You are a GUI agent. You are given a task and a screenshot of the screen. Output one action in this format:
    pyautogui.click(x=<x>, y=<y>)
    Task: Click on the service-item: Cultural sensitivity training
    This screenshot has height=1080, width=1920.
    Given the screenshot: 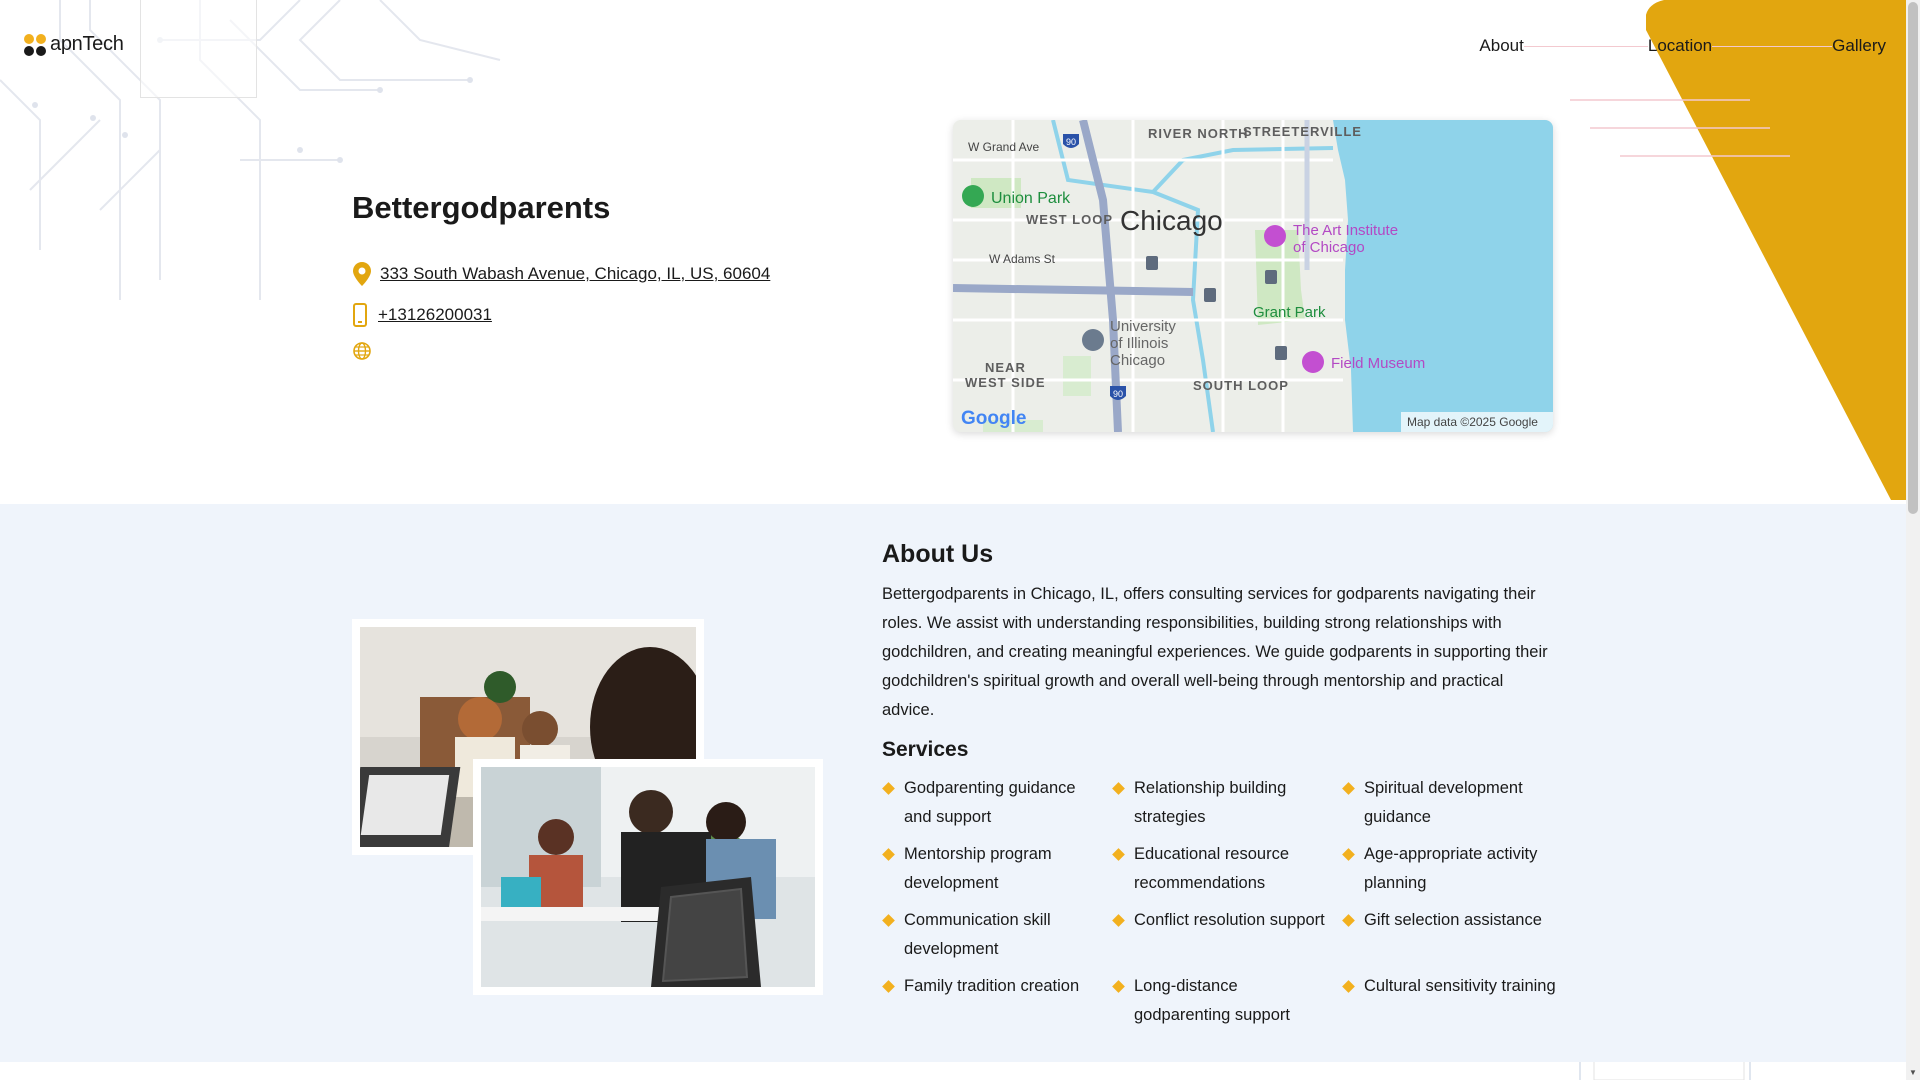 What is the action you would take?
    pyautogui.click(x=1457, y=1001)
    